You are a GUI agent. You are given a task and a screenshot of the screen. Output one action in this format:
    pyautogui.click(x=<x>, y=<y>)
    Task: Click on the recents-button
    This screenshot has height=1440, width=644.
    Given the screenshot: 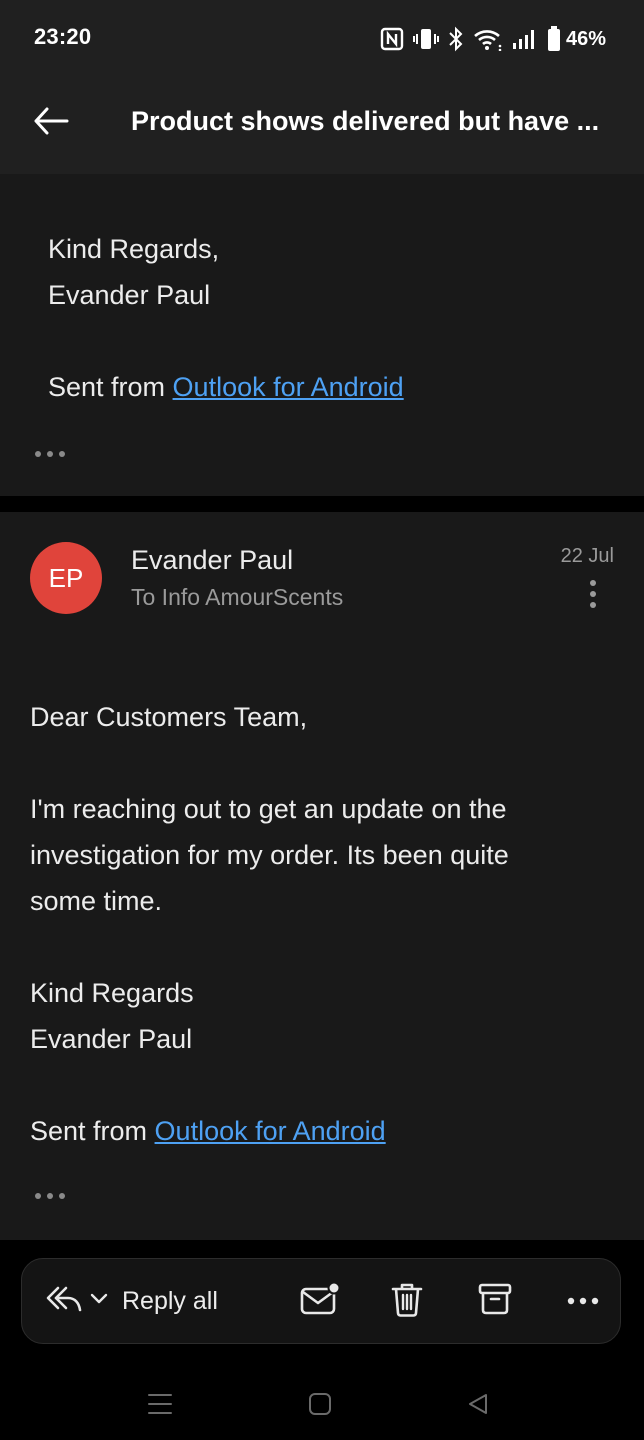 What is the action you would take?
    pyautogui.click(x=160, y=1406)
    